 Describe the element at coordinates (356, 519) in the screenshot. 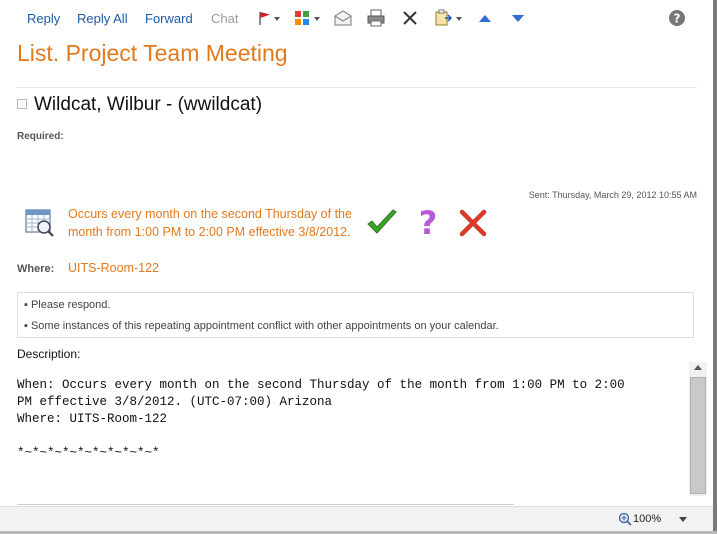

I see `status-bar: 100%` at that location.